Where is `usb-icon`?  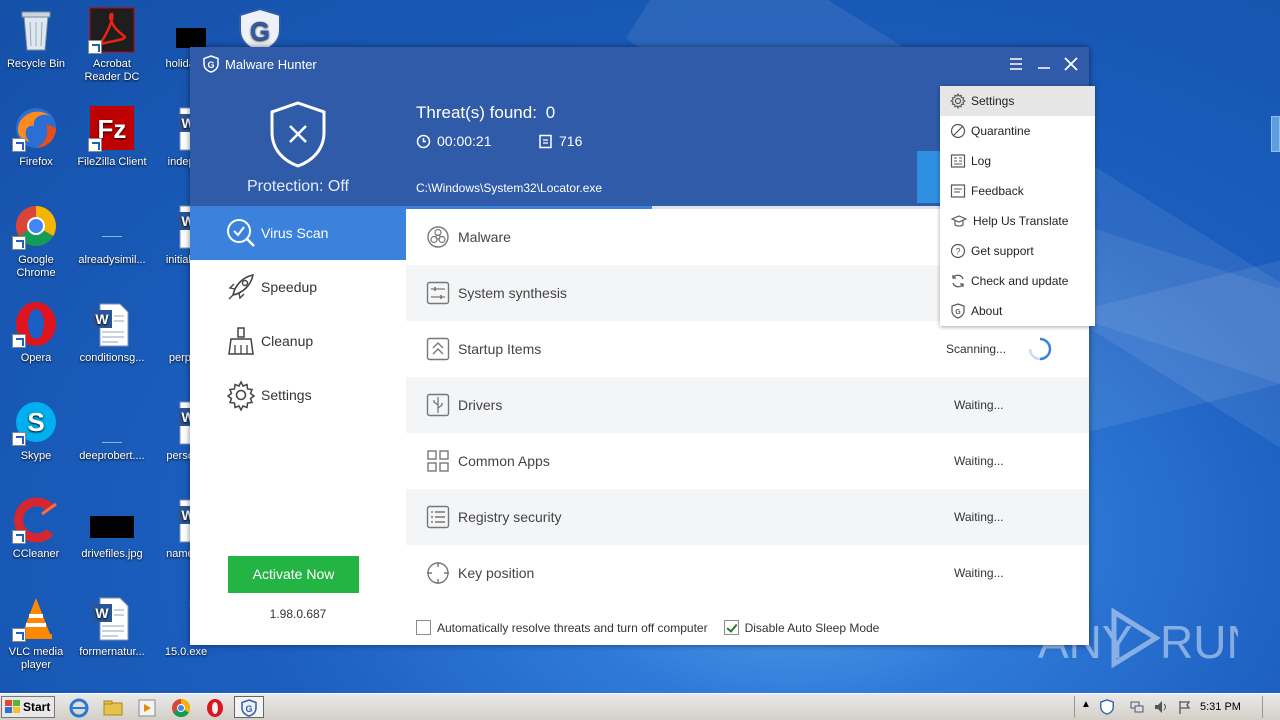
usb-icon is located at coordinates (438, 405).